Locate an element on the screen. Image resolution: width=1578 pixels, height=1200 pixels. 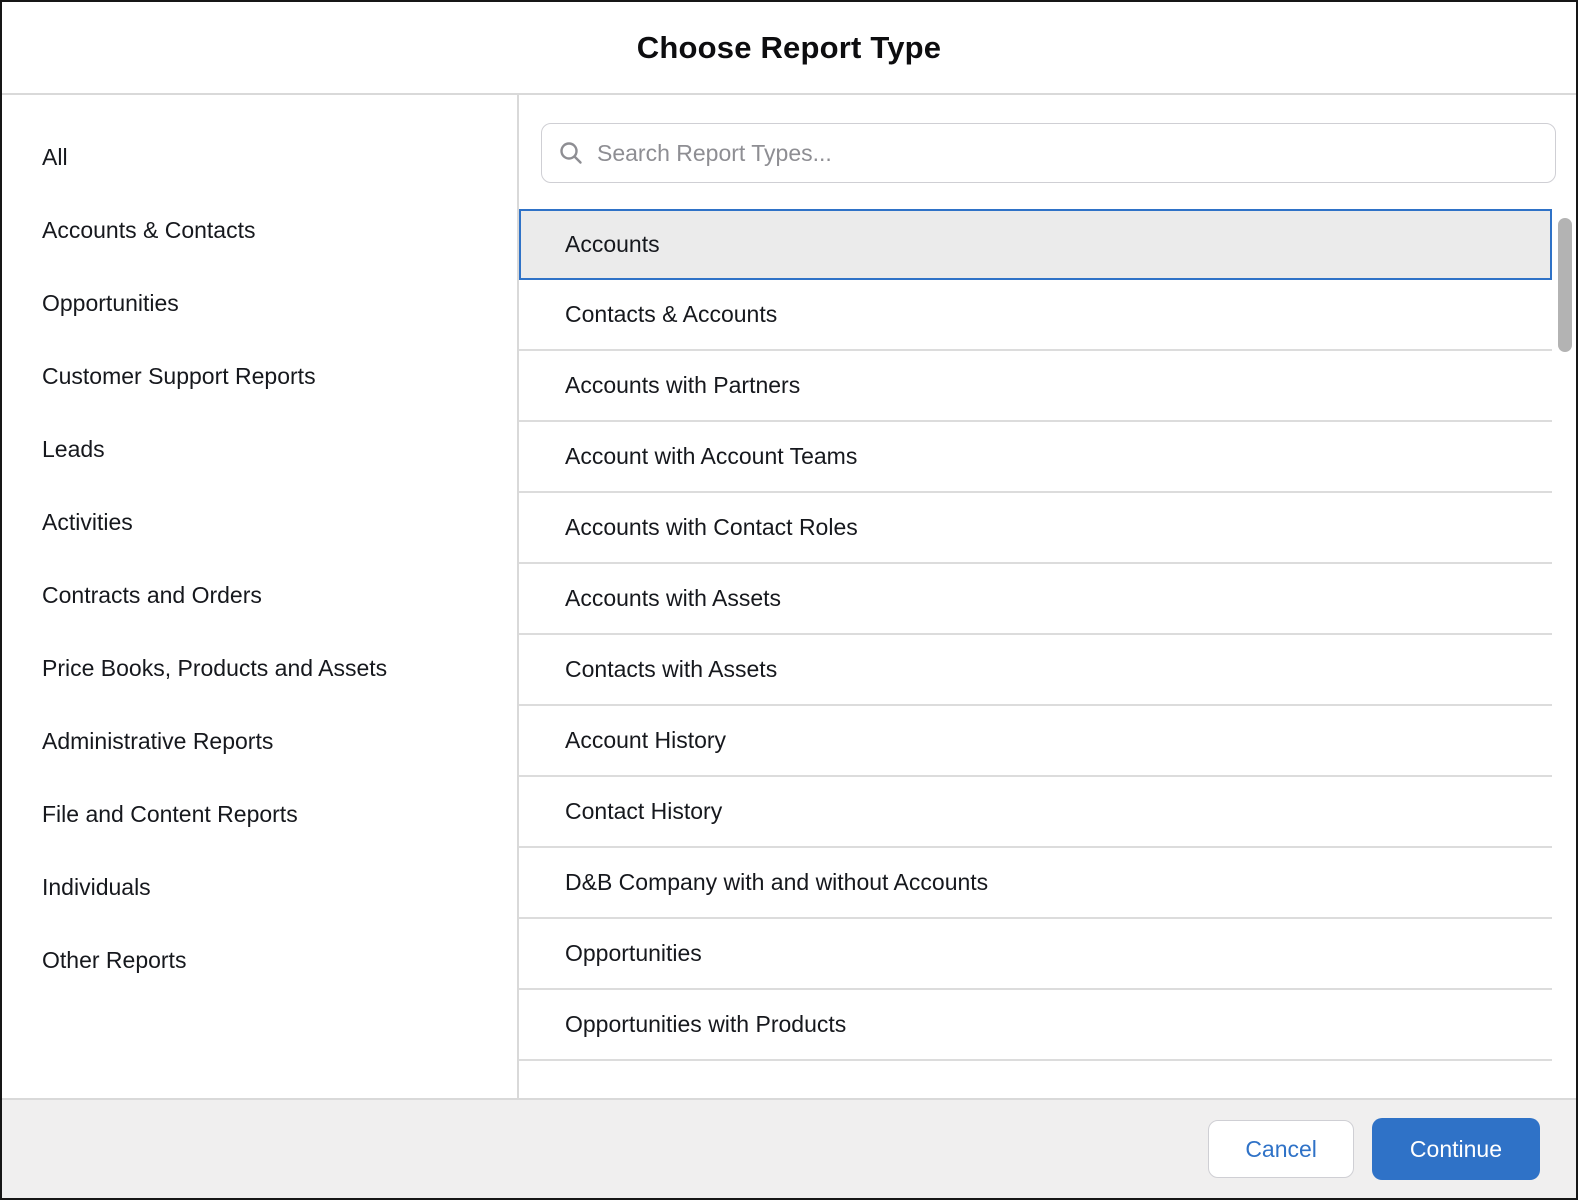
modal-footer: Cancel Continue is located at coordinates (789, 1148).